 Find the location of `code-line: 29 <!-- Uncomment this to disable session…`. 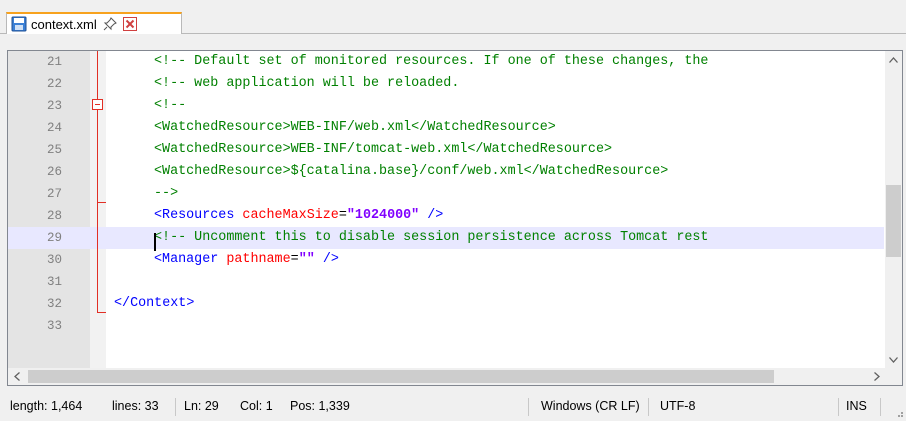

code-line: 29 <!-- Uncomment this to disable session… is located at coordinates (446, 238).